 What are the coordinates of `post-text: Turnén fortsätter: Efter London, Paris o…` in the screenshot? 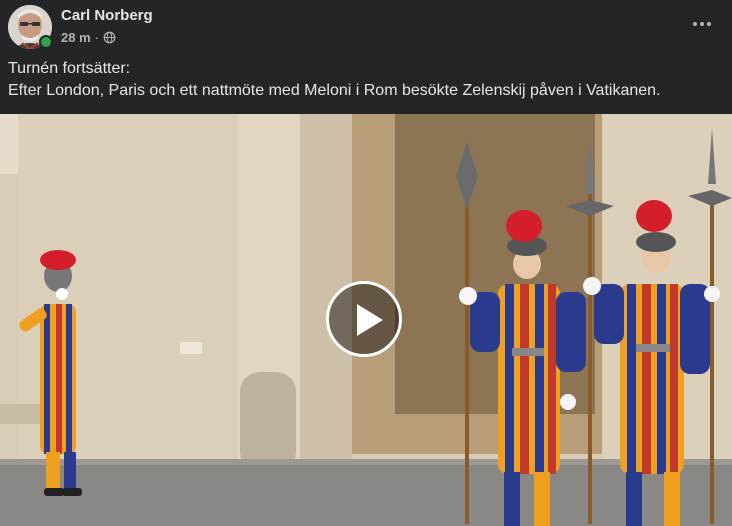 It's located at (334, 80).